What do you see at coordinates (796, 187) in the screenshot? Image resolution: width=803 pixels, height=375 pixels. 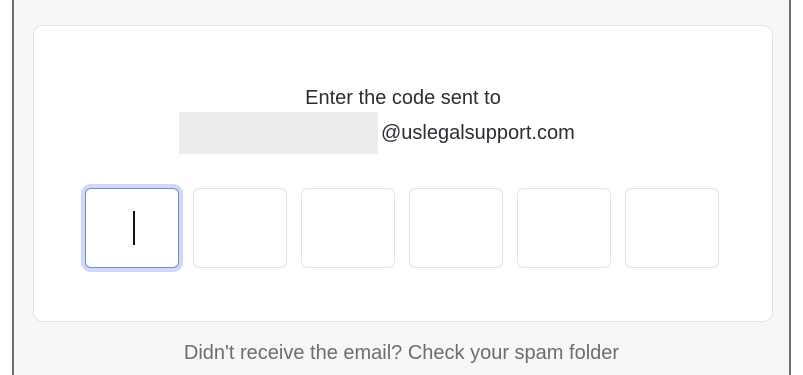 I see `window-frame-right` at bounding box center [796, 187].